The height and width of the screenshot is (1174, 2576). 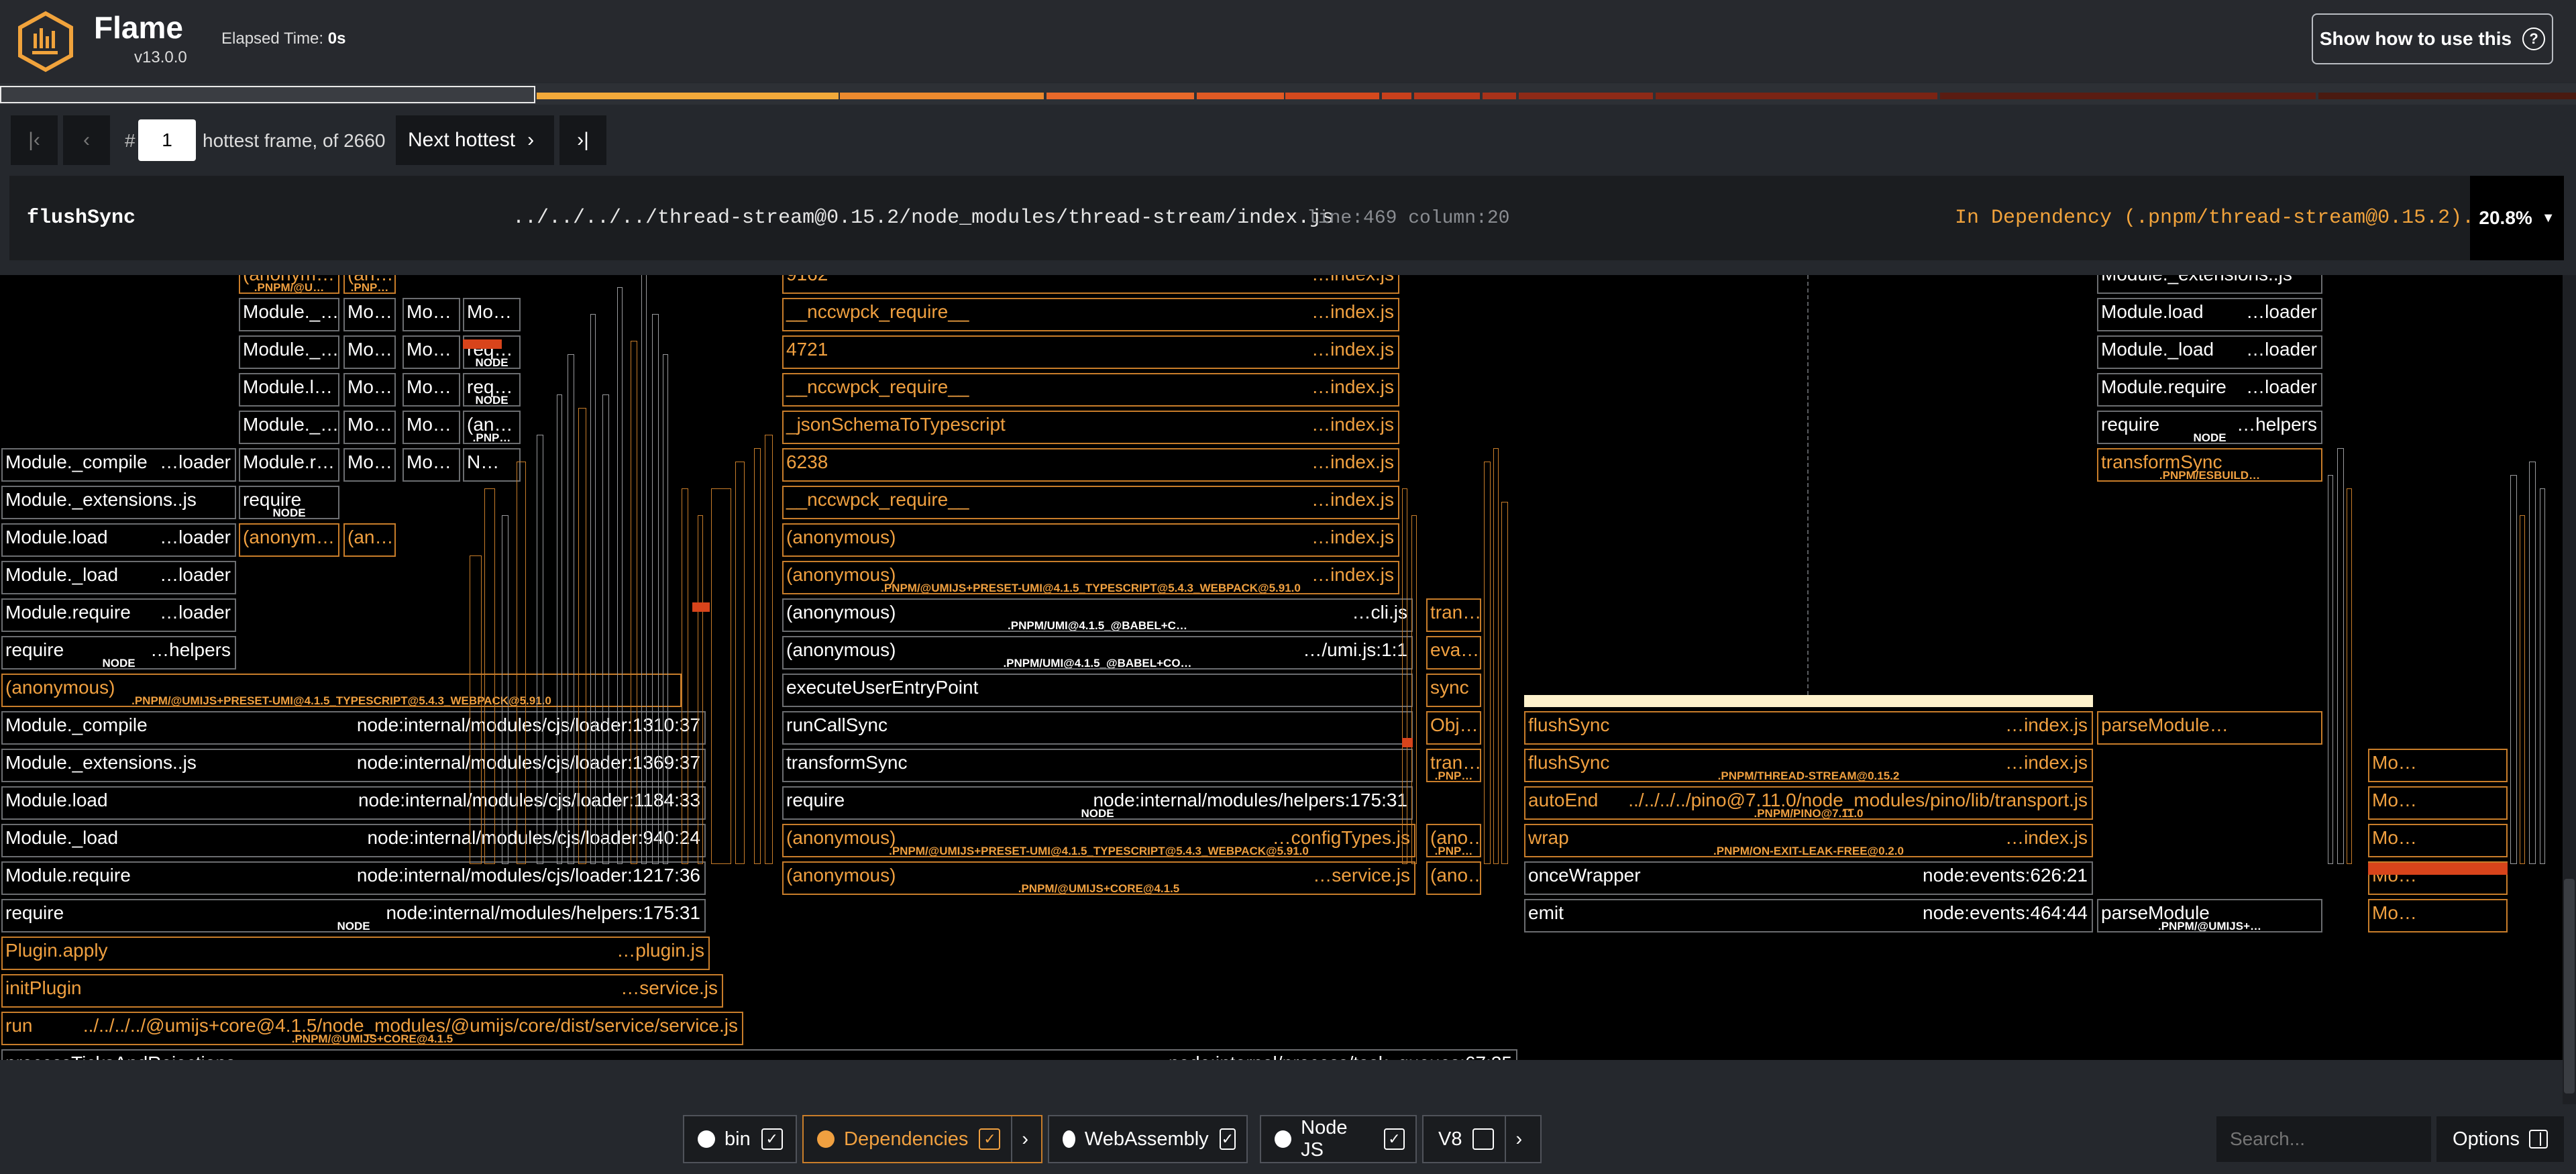 I want to click on options-button: Options, so click(x=2500, y=1139).